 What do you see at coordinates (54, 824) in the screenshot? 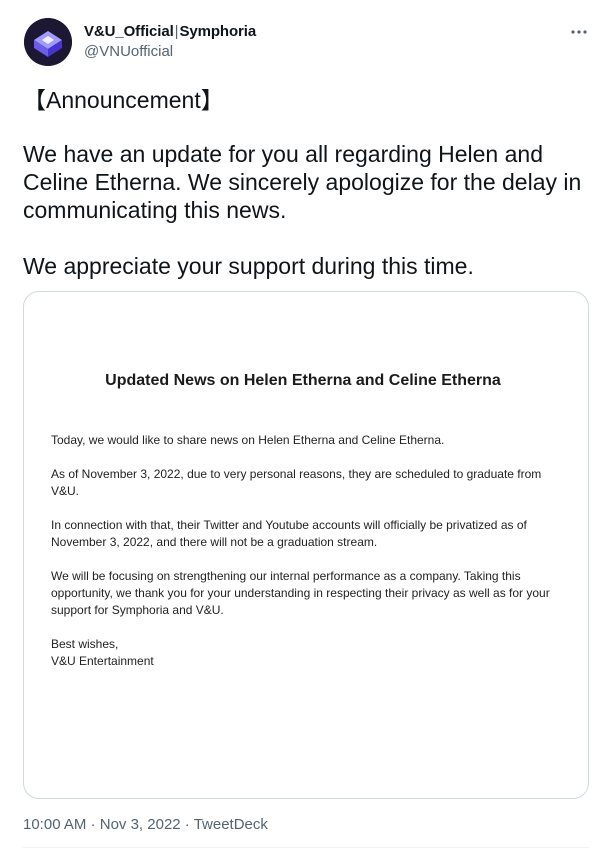
I see `tweet-time: 10:00 AM` at bounding box center [54, 824].